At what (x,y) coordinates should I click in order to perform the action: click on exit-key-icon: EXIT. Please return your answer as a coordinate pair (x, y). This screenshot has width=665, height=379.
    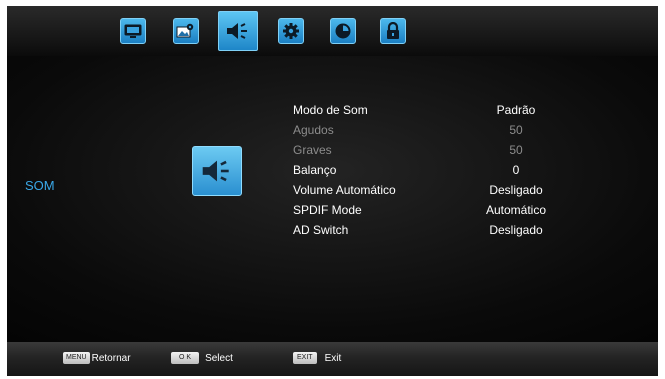
    Looking at the image, I should click on (305, 358).